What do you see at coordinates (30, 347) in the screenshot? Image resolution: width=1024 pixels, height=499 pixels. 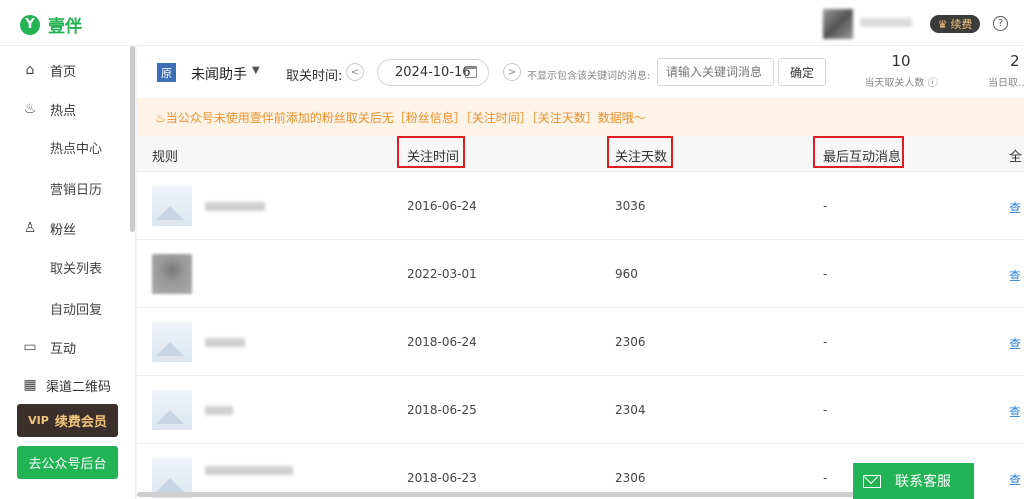 I see `chat-icon: ▭` at bounding box center [30, 347].